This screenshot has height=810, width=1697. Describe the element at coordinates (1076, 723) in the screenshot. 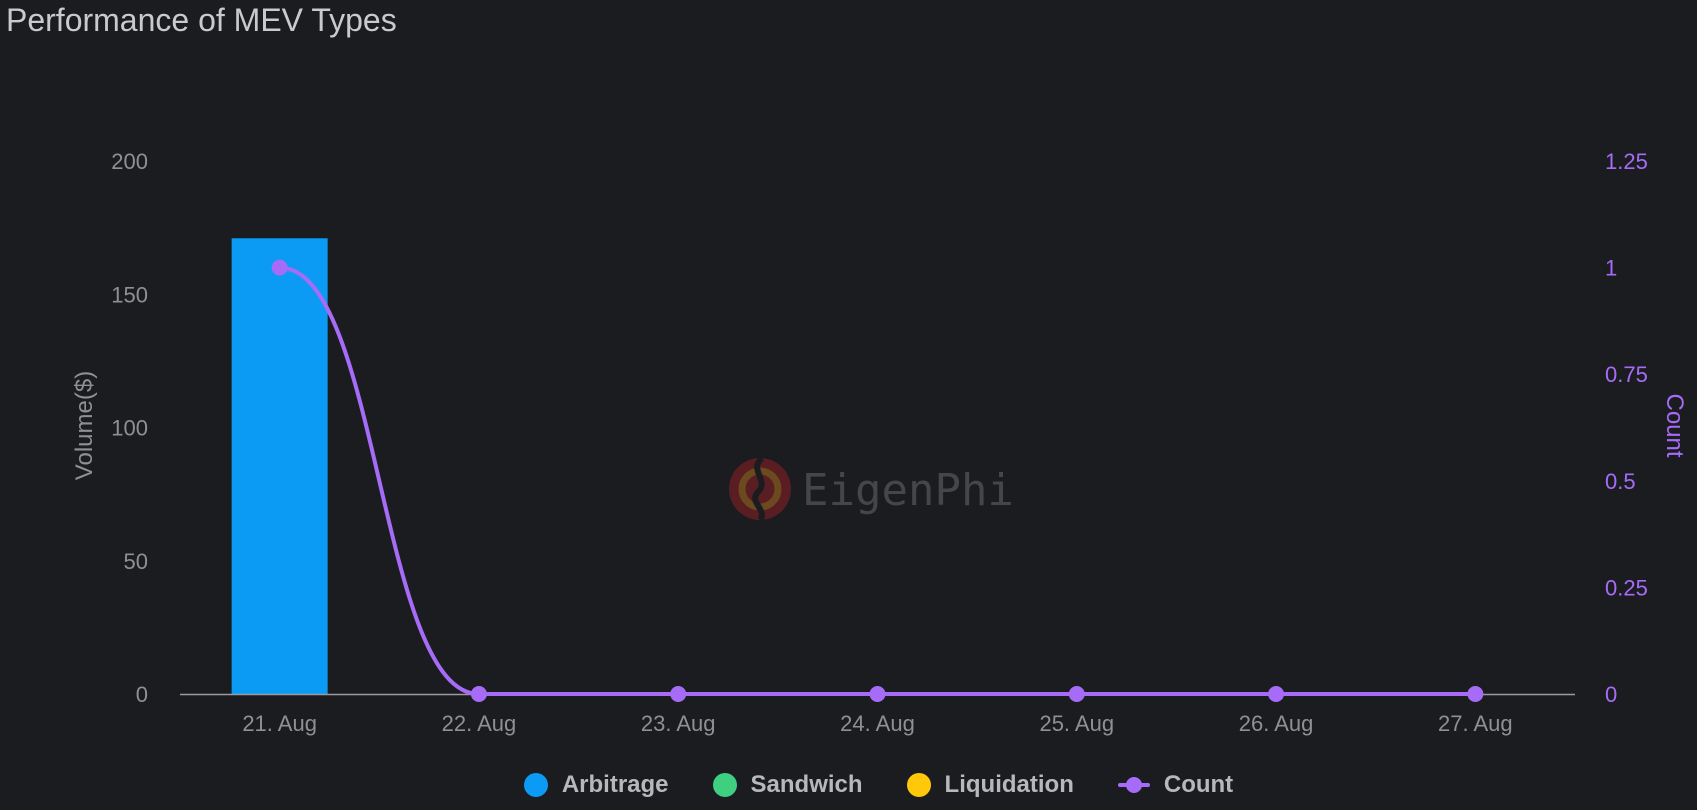

I see `x-tick-label: 25. Aug` at that location.